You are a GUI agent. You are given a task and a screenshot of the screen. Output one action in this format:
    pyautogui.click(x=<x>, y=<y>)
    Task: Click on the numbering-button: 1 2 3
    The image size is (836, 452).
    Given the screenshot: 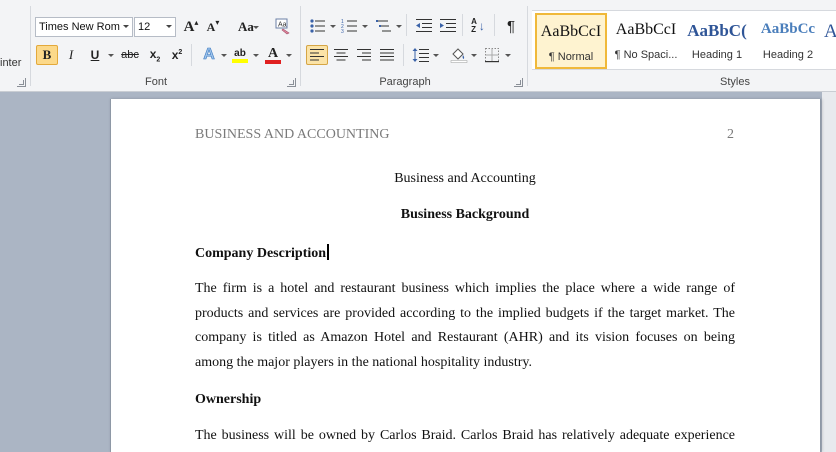 What is the action you would take?
    pyautogui.click(x=350, y=26)
    